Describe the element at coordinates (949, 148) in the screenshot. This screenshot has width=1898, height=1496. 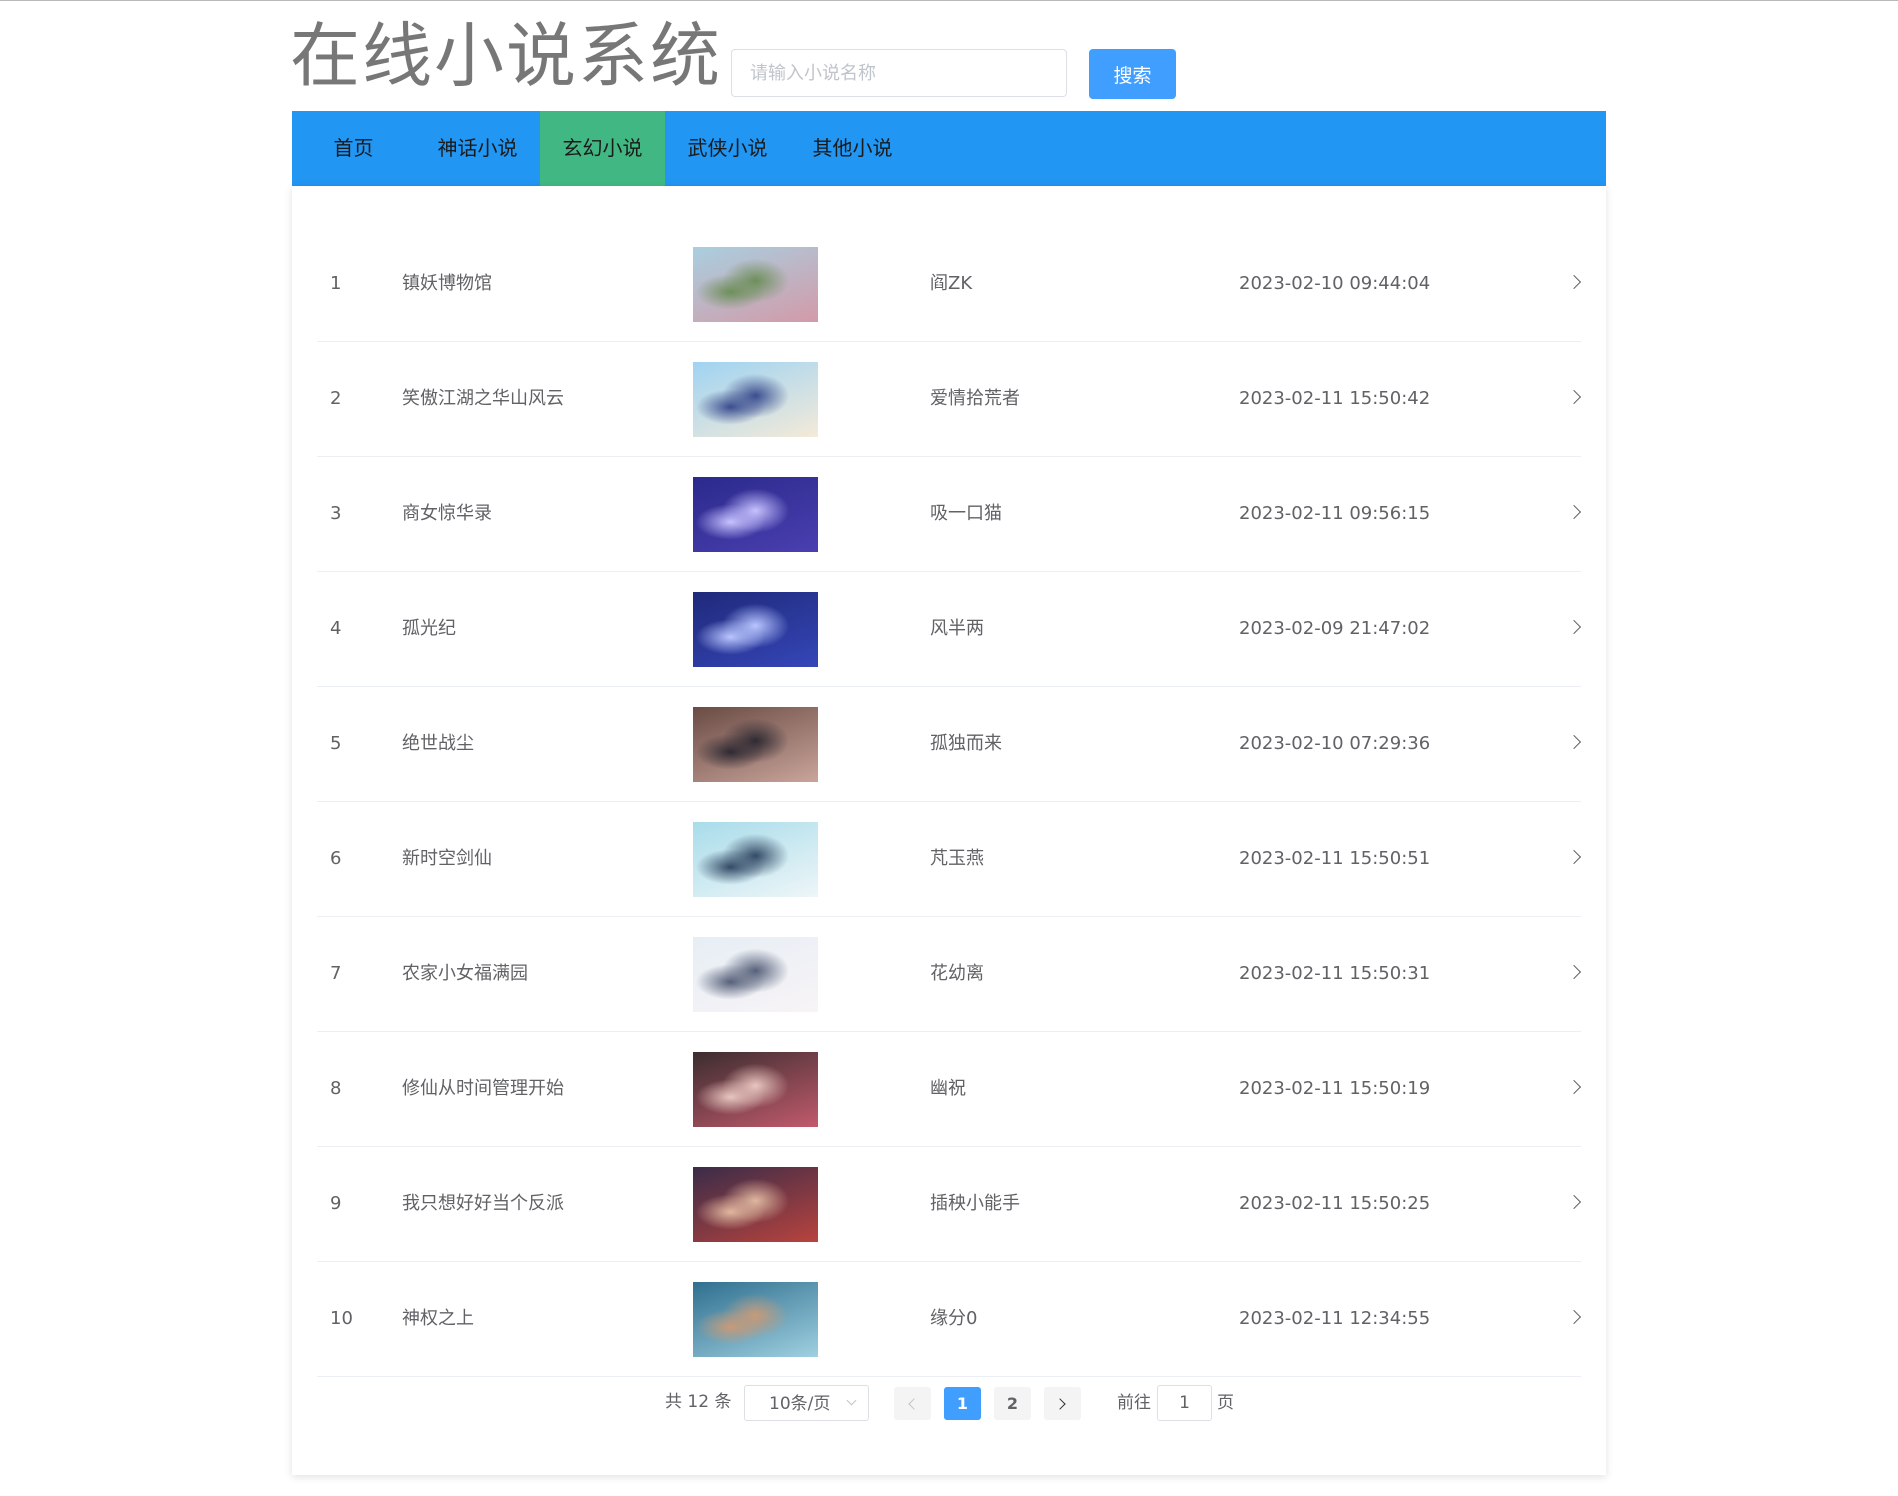
I see `category-nav: 首页 神话小说 玄幻小说 武侠小说 其他小说` at that location.